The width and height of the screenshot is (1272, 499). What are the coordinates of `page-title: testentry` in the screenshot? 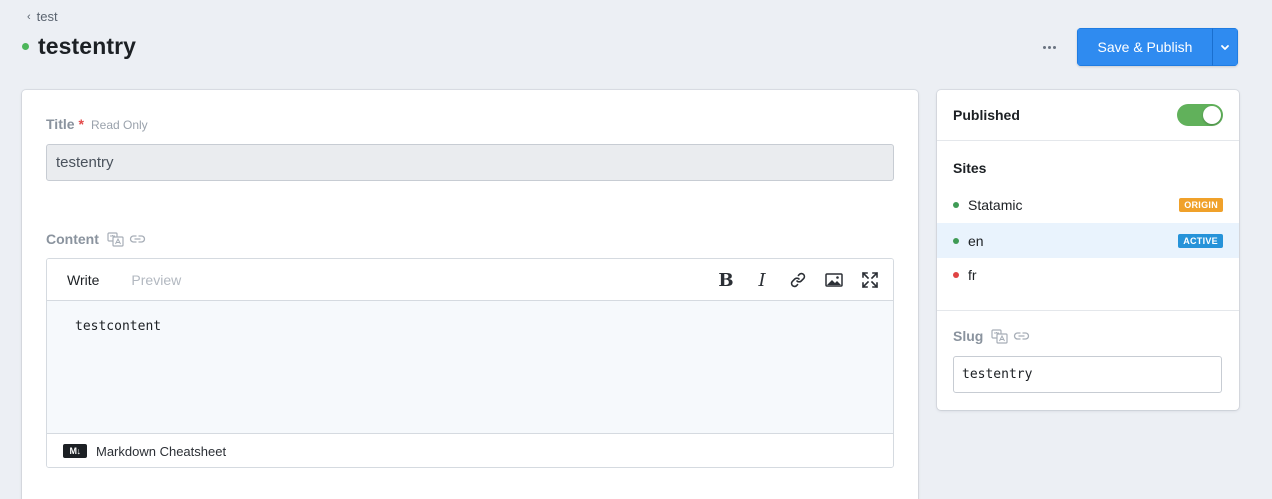 It's located at (79, 46).